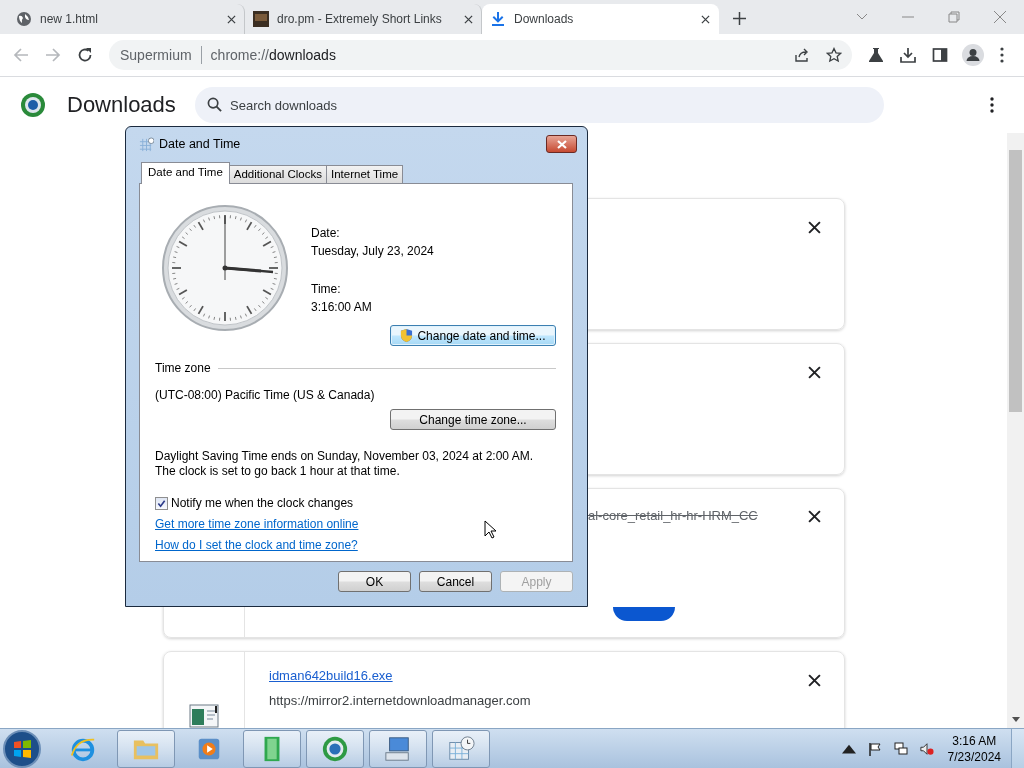 The image size is (1024, 768). I want to click on browser-tab: dro.pm - Extremely Short Links, so click(363, 19).